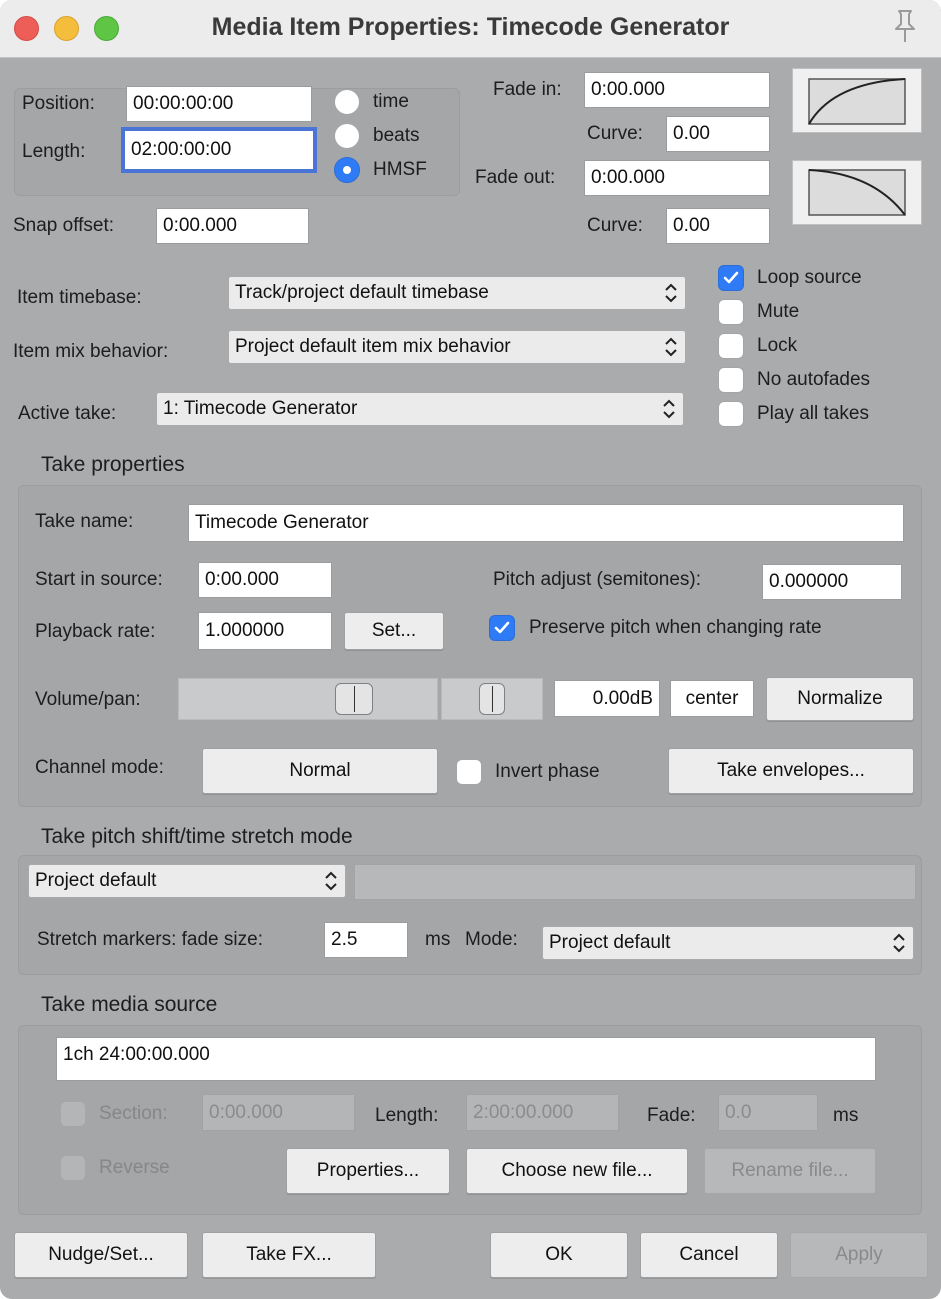  Describe the element at coordinates (265, 580) in the screenshot. I see `start-in-source-field: 0:00.000` at that location.